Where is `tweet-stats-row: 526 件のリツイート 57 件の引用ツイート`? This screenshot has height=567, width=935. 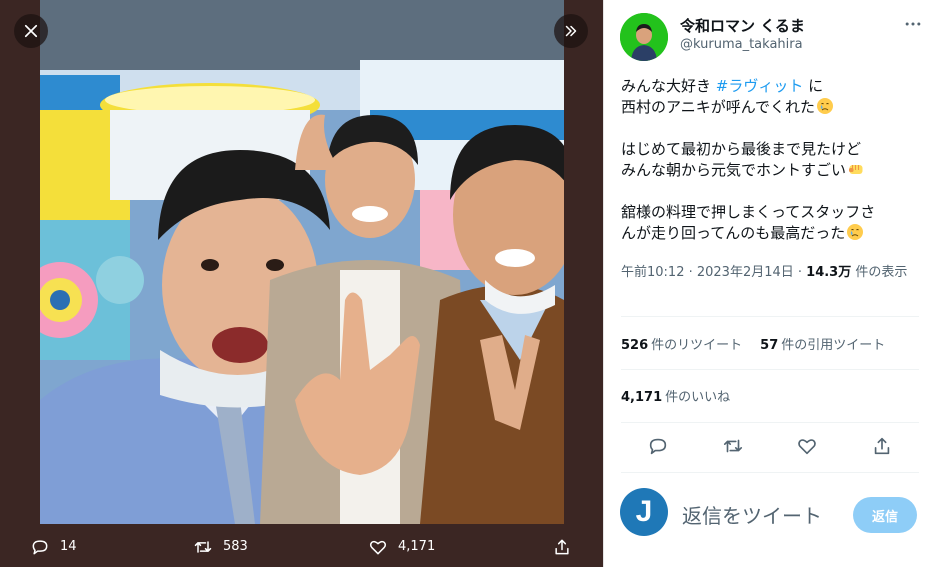 tweet-stats-row: 526 件のリツイート 57 件の引用ツイート is located at coordinates (753, 343).